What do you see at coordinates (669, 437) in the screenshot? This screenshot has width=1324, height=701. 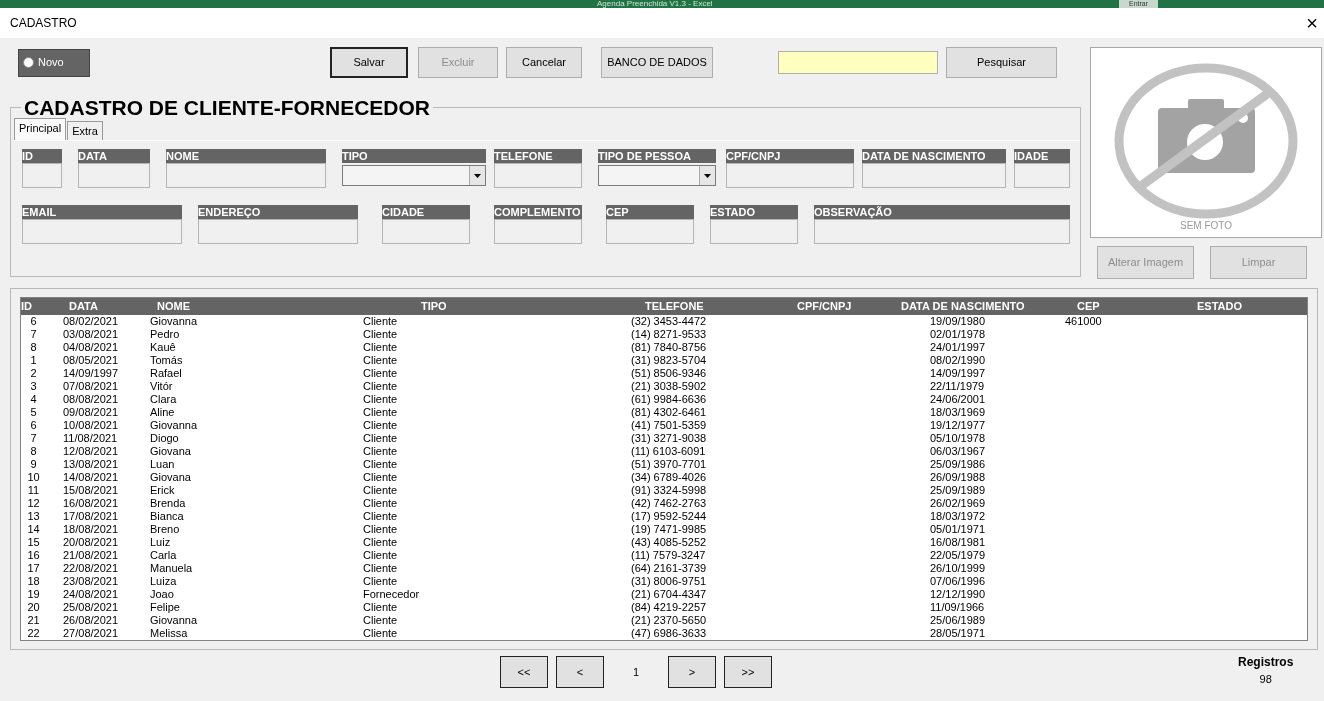 I see `table-cell: (31) 3271-9038` at bounding box center [669, 437].